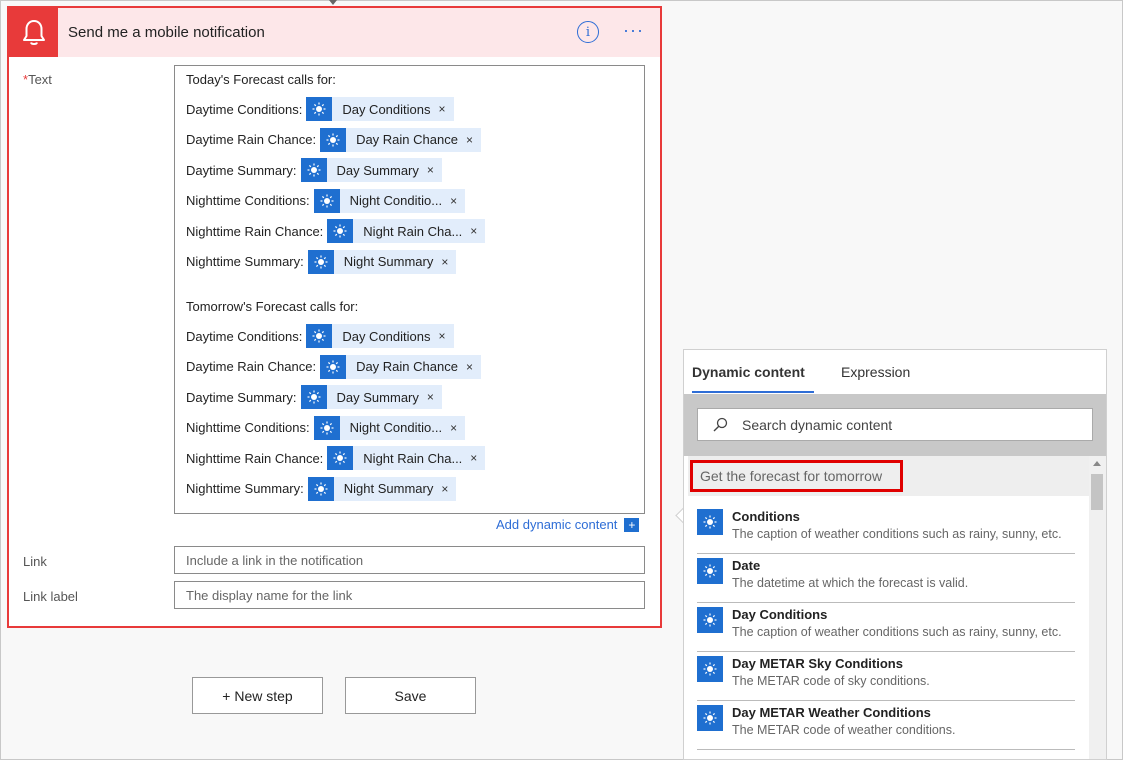 This screenshot has height=760, width=1123. I want to click on tab-dynamic-content: Dynamic content, so click(748, 372).